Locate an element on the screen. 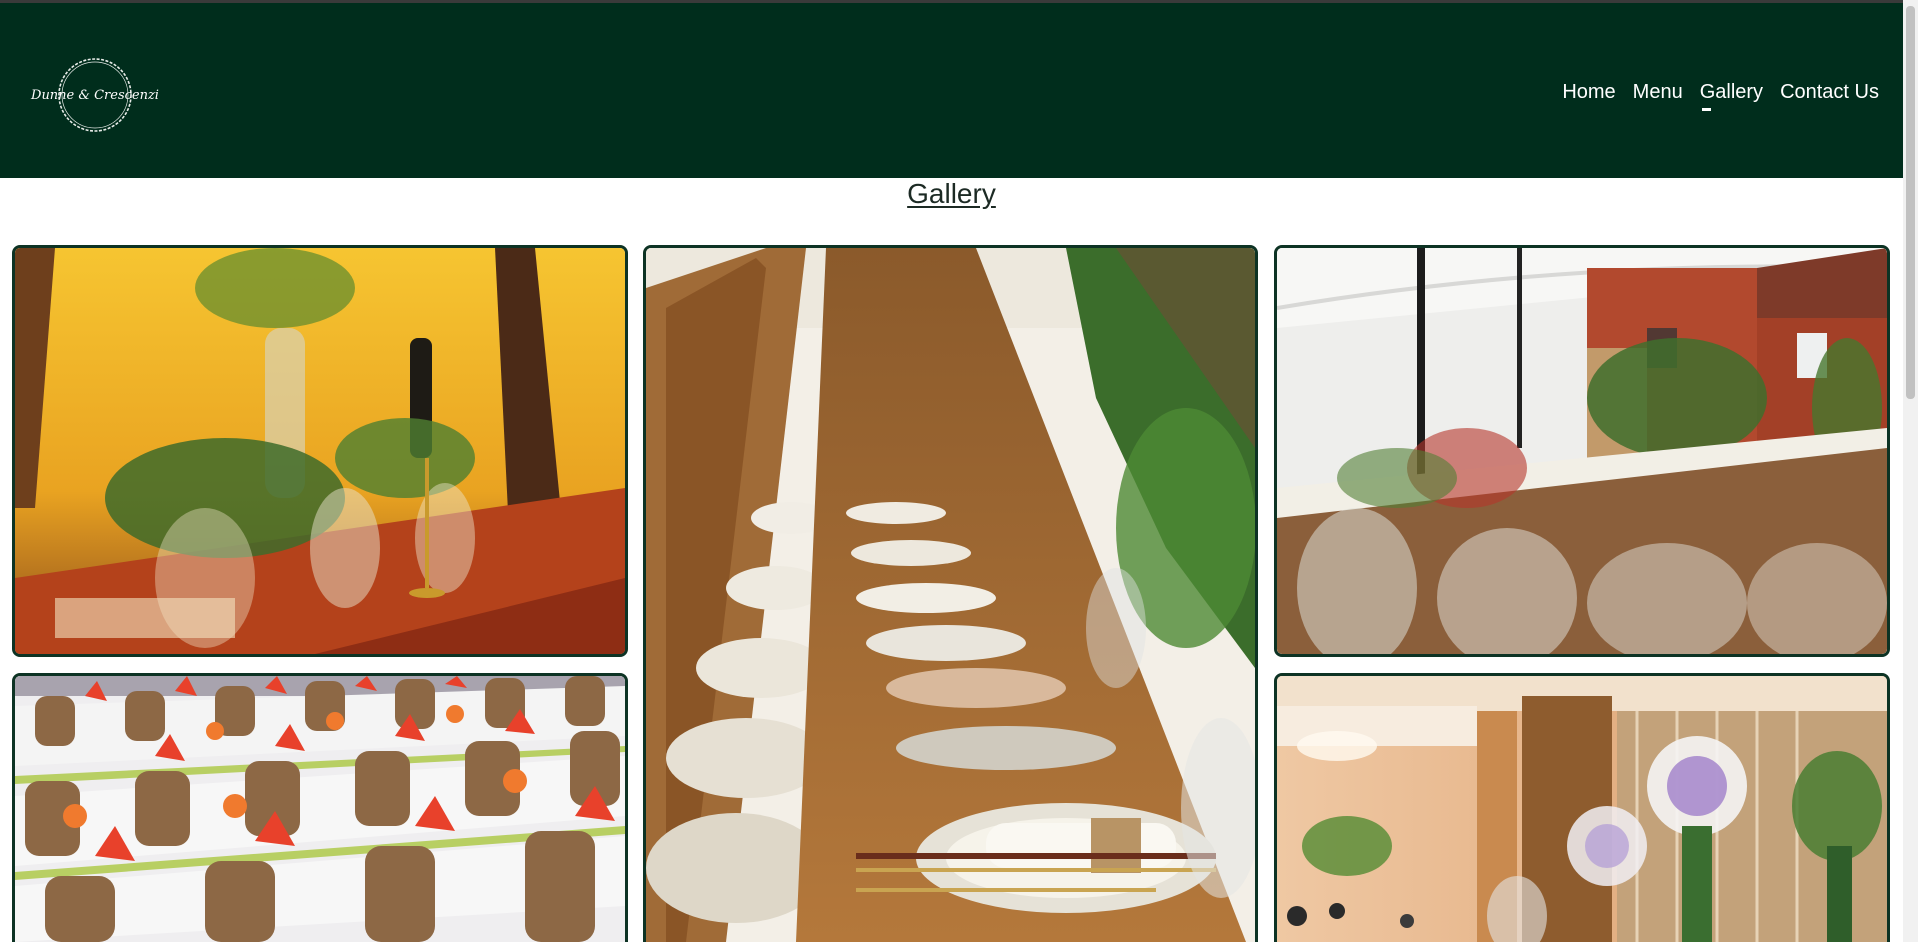 This screenshot has width=1918, height=942. banquet-hall-orange-napkins-photo is located at coordinates (320, 809).